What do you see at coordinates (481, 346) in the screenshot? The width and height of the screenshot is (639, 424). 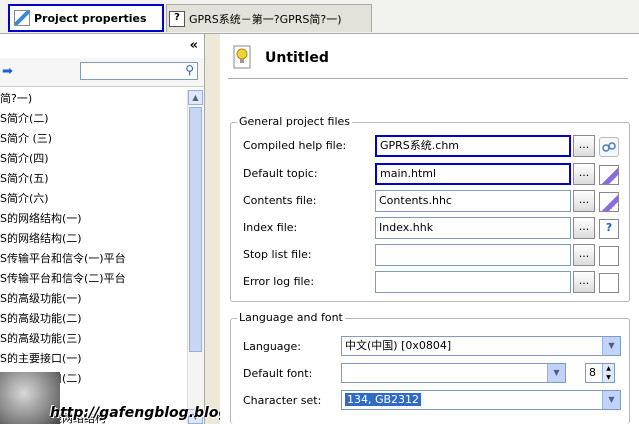 I see `language-select: 中文(中国) [0x0804] ▼` at bounding box center [481, 346].